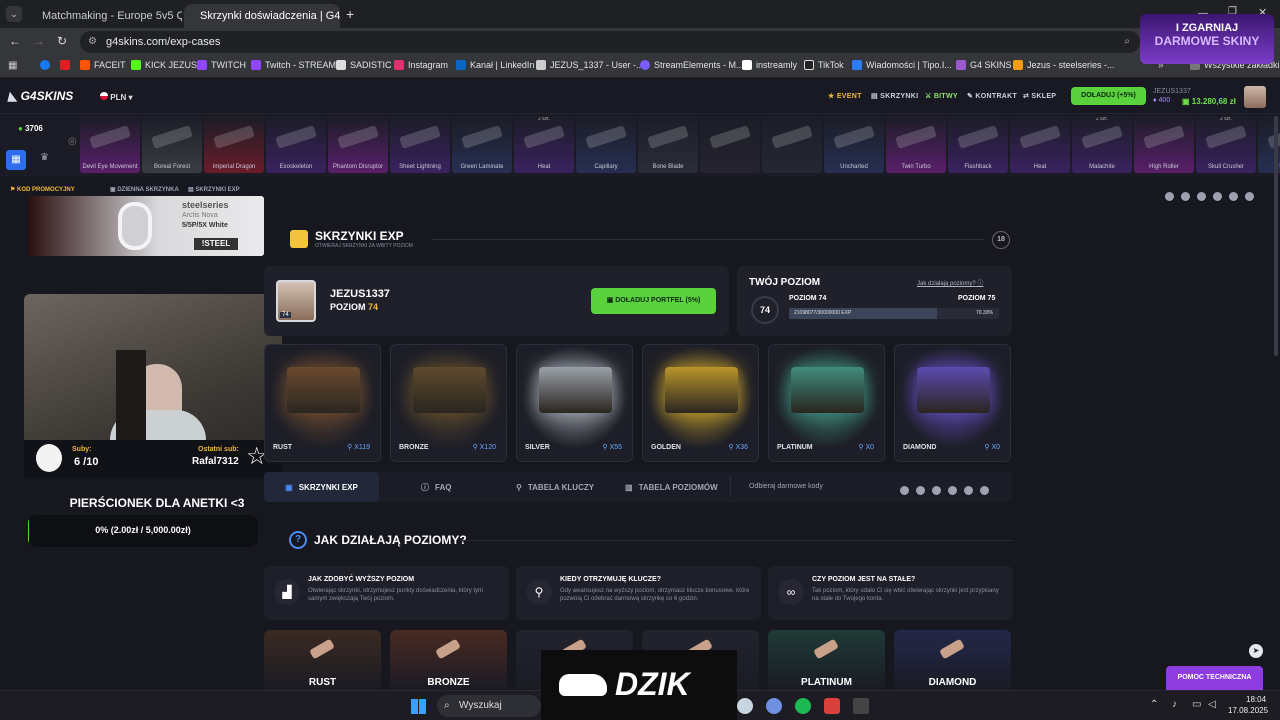  What do you see at coordinates (39, 41) in the screenshot?
I see `forward-icon: →` at bounding box center [39, 41].